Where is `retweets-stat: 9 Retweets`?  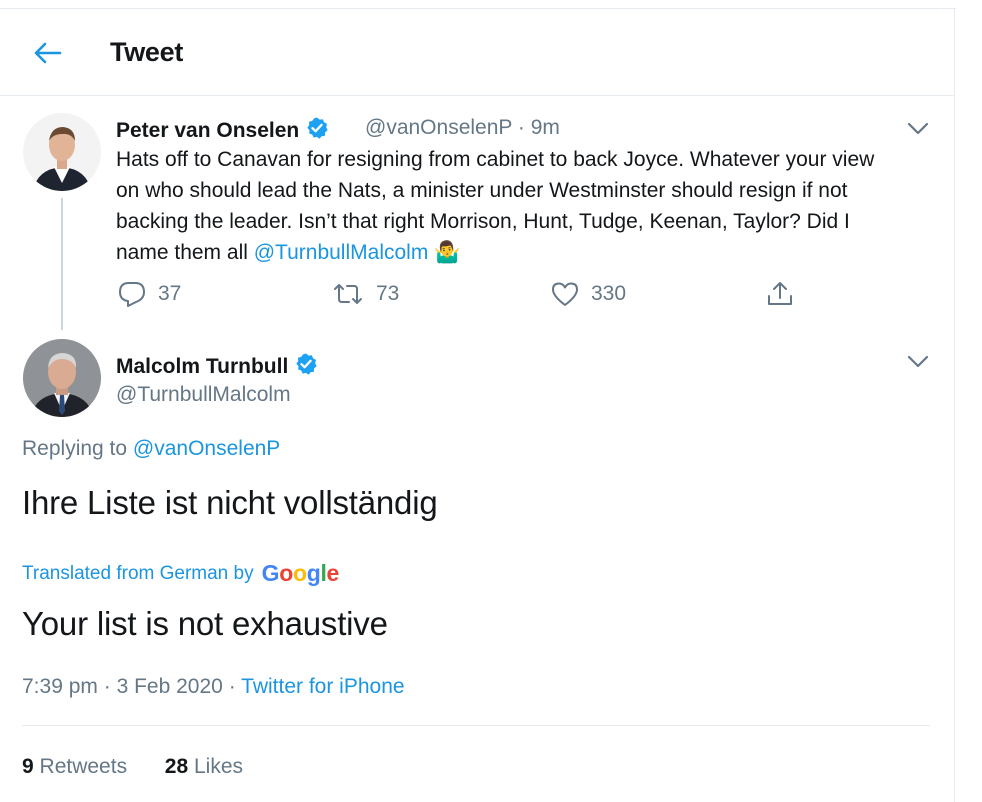 retweets-stat: 9 Retweets is located at coordinates (74, 766).